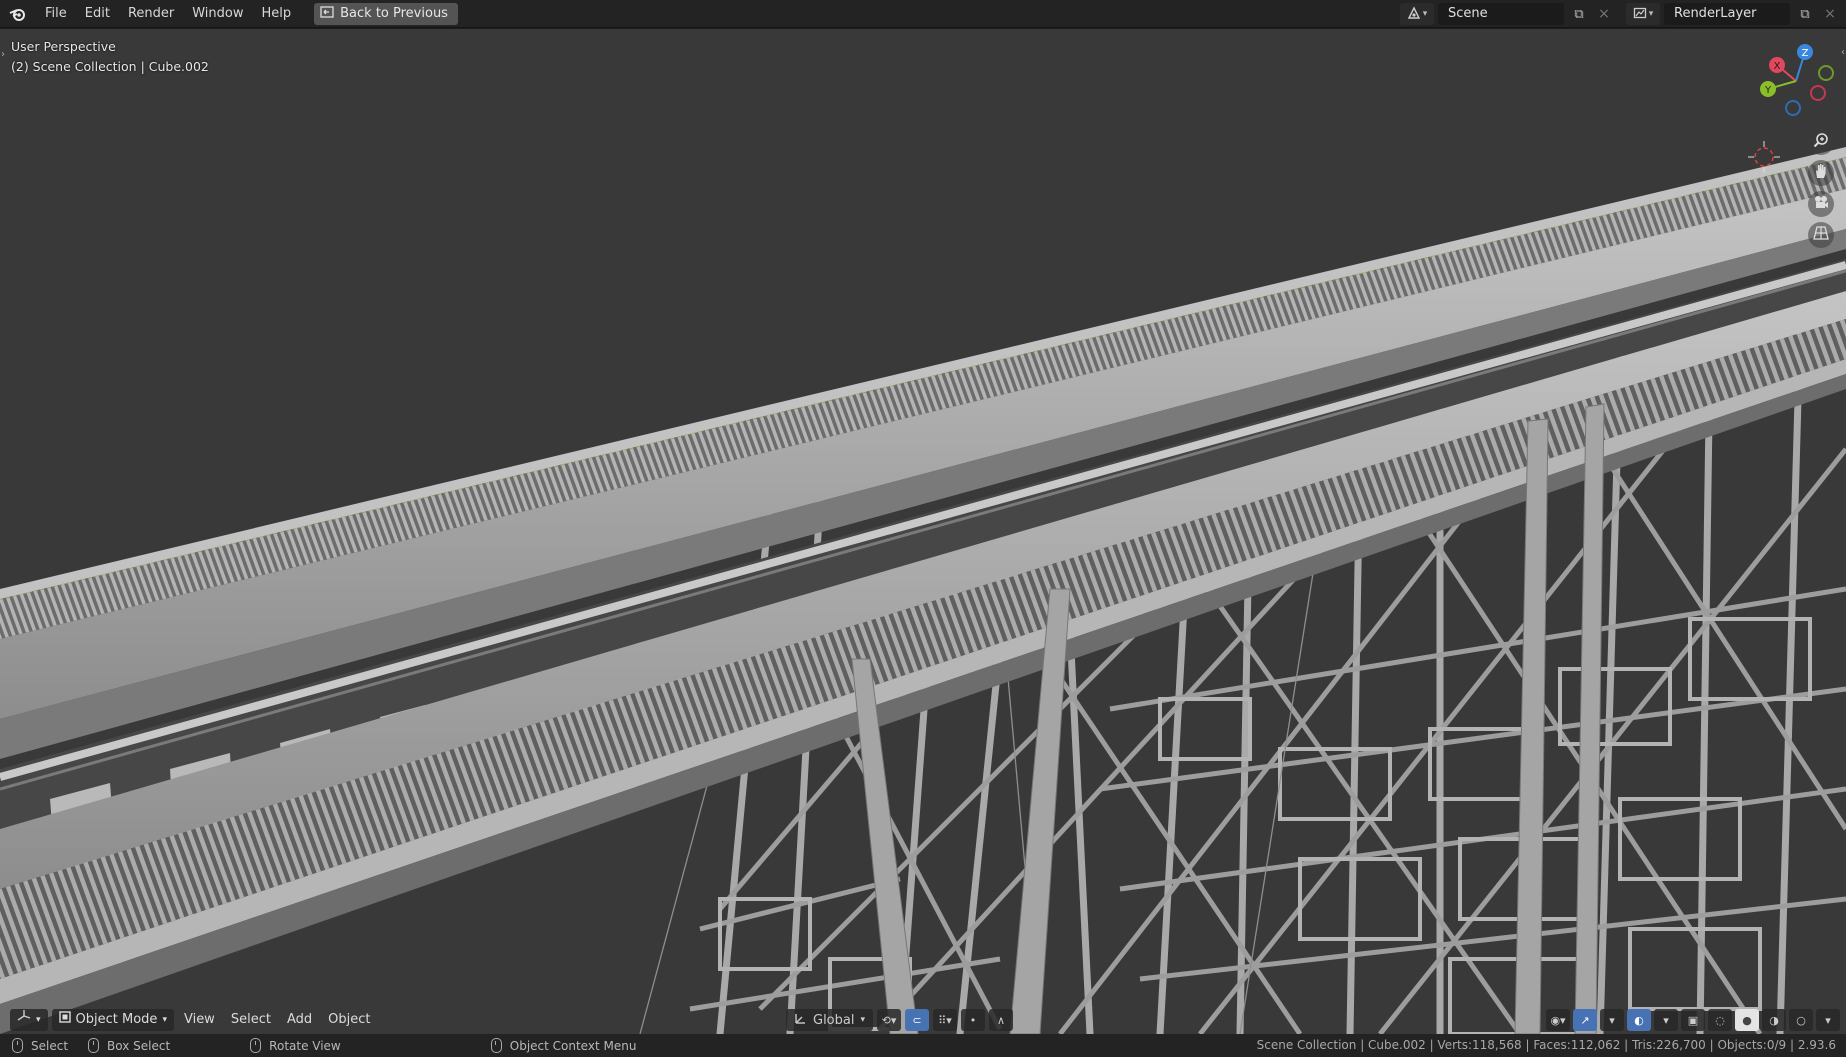 The width and height of the screenshot is (1846, 1057). Describe the element at coordinates (17, 1045) in the screenshot. I see `mouse-left-icon` at that location.